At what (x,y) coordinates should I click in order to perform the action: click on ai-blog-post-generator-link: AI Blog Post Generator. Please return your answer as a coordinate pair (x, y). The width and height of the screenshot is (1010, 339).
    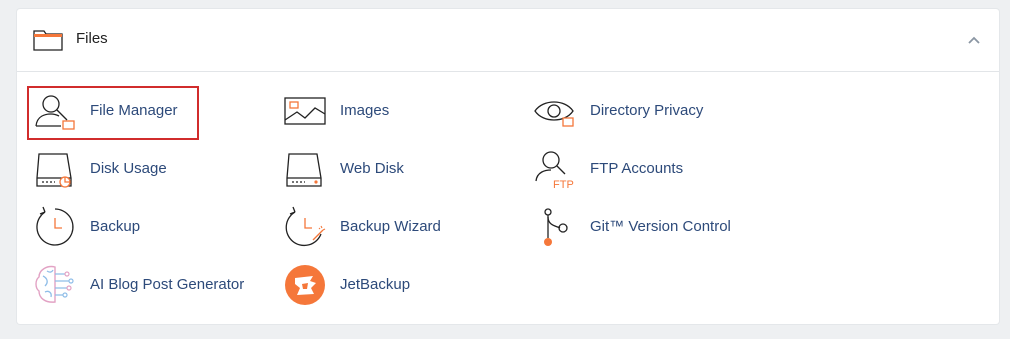
    Looking at the image, I should click on (158, 285).